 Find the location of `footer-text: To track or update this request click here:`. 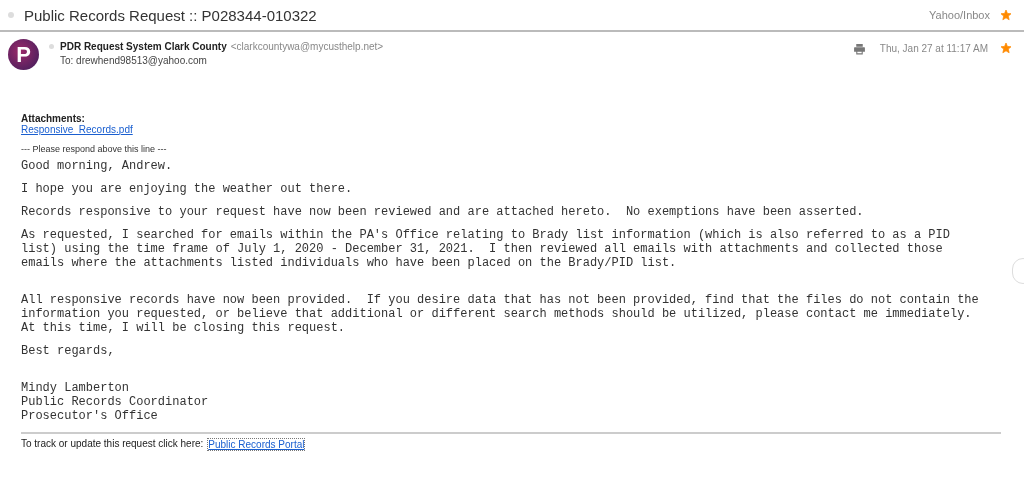

footer-text: To track or update this request click here: is located at coordinates (112, 444).